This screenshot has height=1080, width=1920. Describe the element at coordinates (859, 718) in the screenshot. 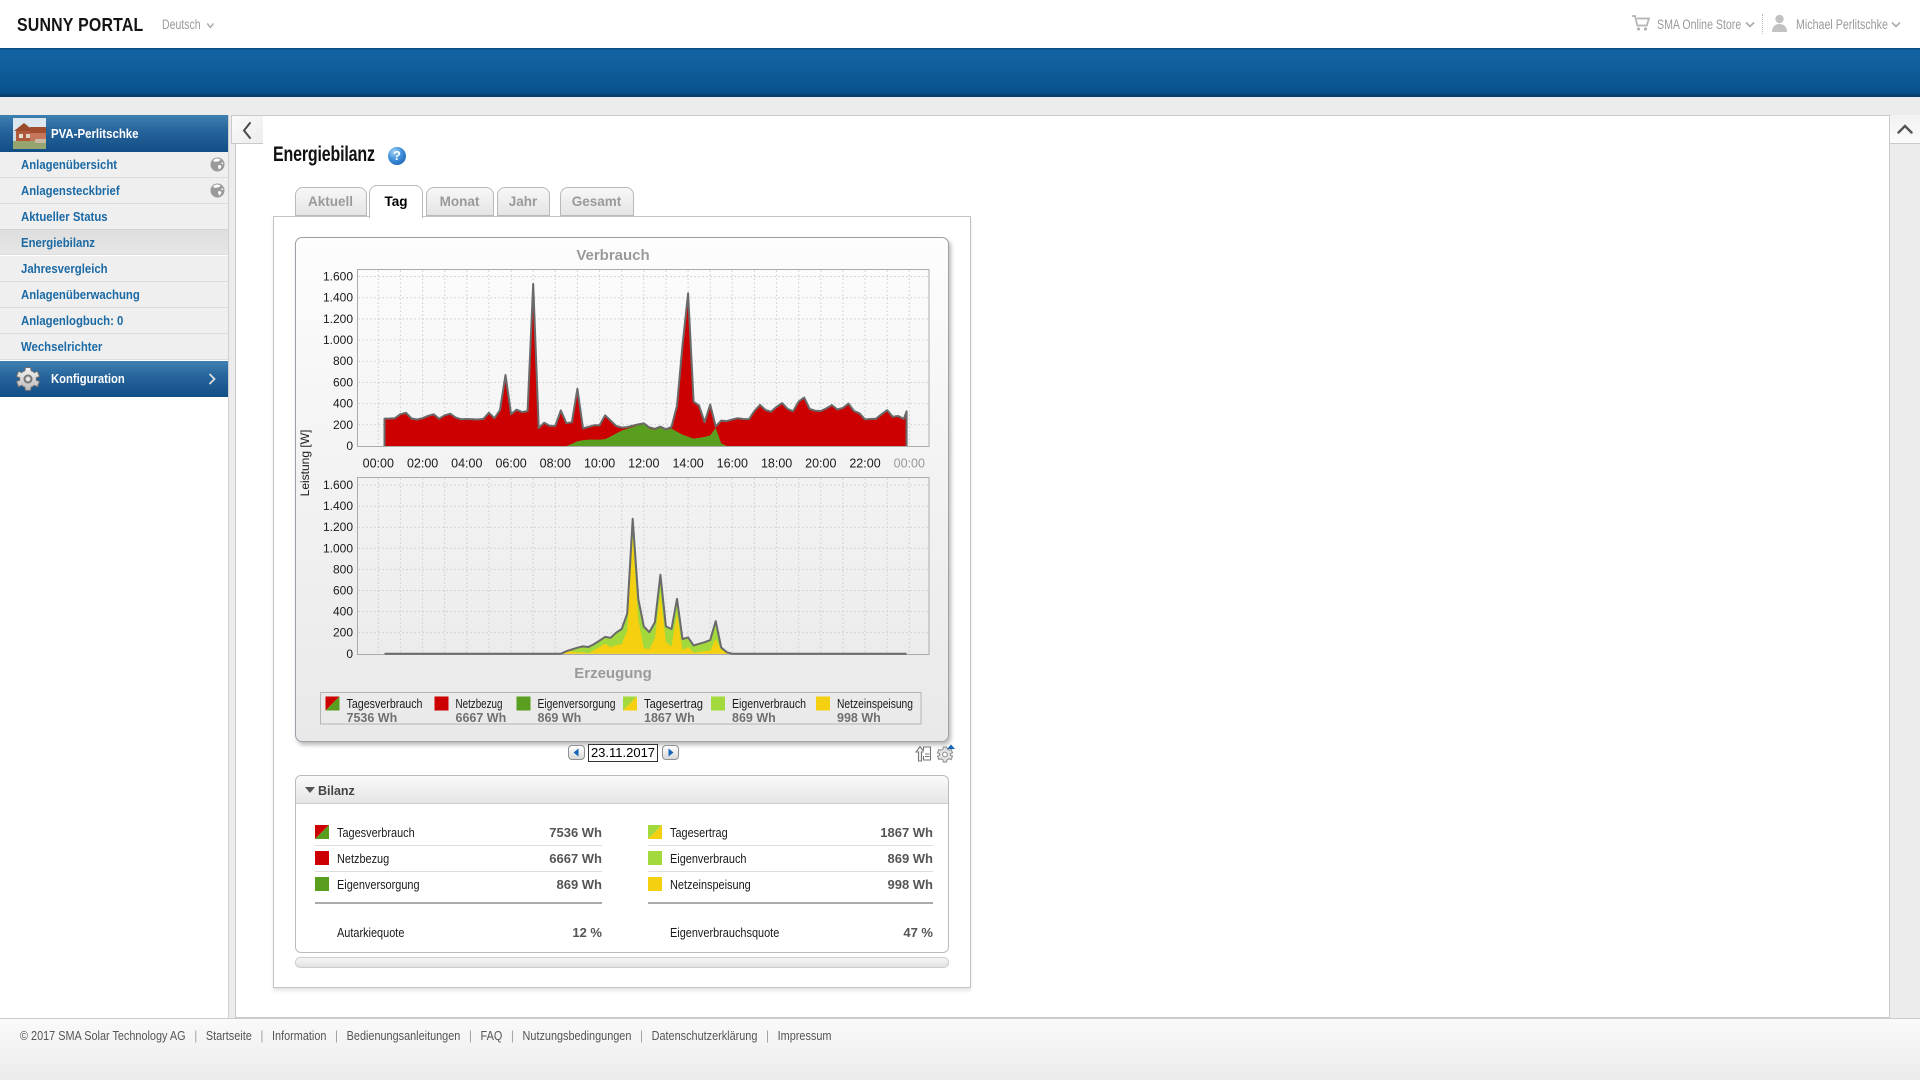

I see `svg-text: 998 Wh` at that location.